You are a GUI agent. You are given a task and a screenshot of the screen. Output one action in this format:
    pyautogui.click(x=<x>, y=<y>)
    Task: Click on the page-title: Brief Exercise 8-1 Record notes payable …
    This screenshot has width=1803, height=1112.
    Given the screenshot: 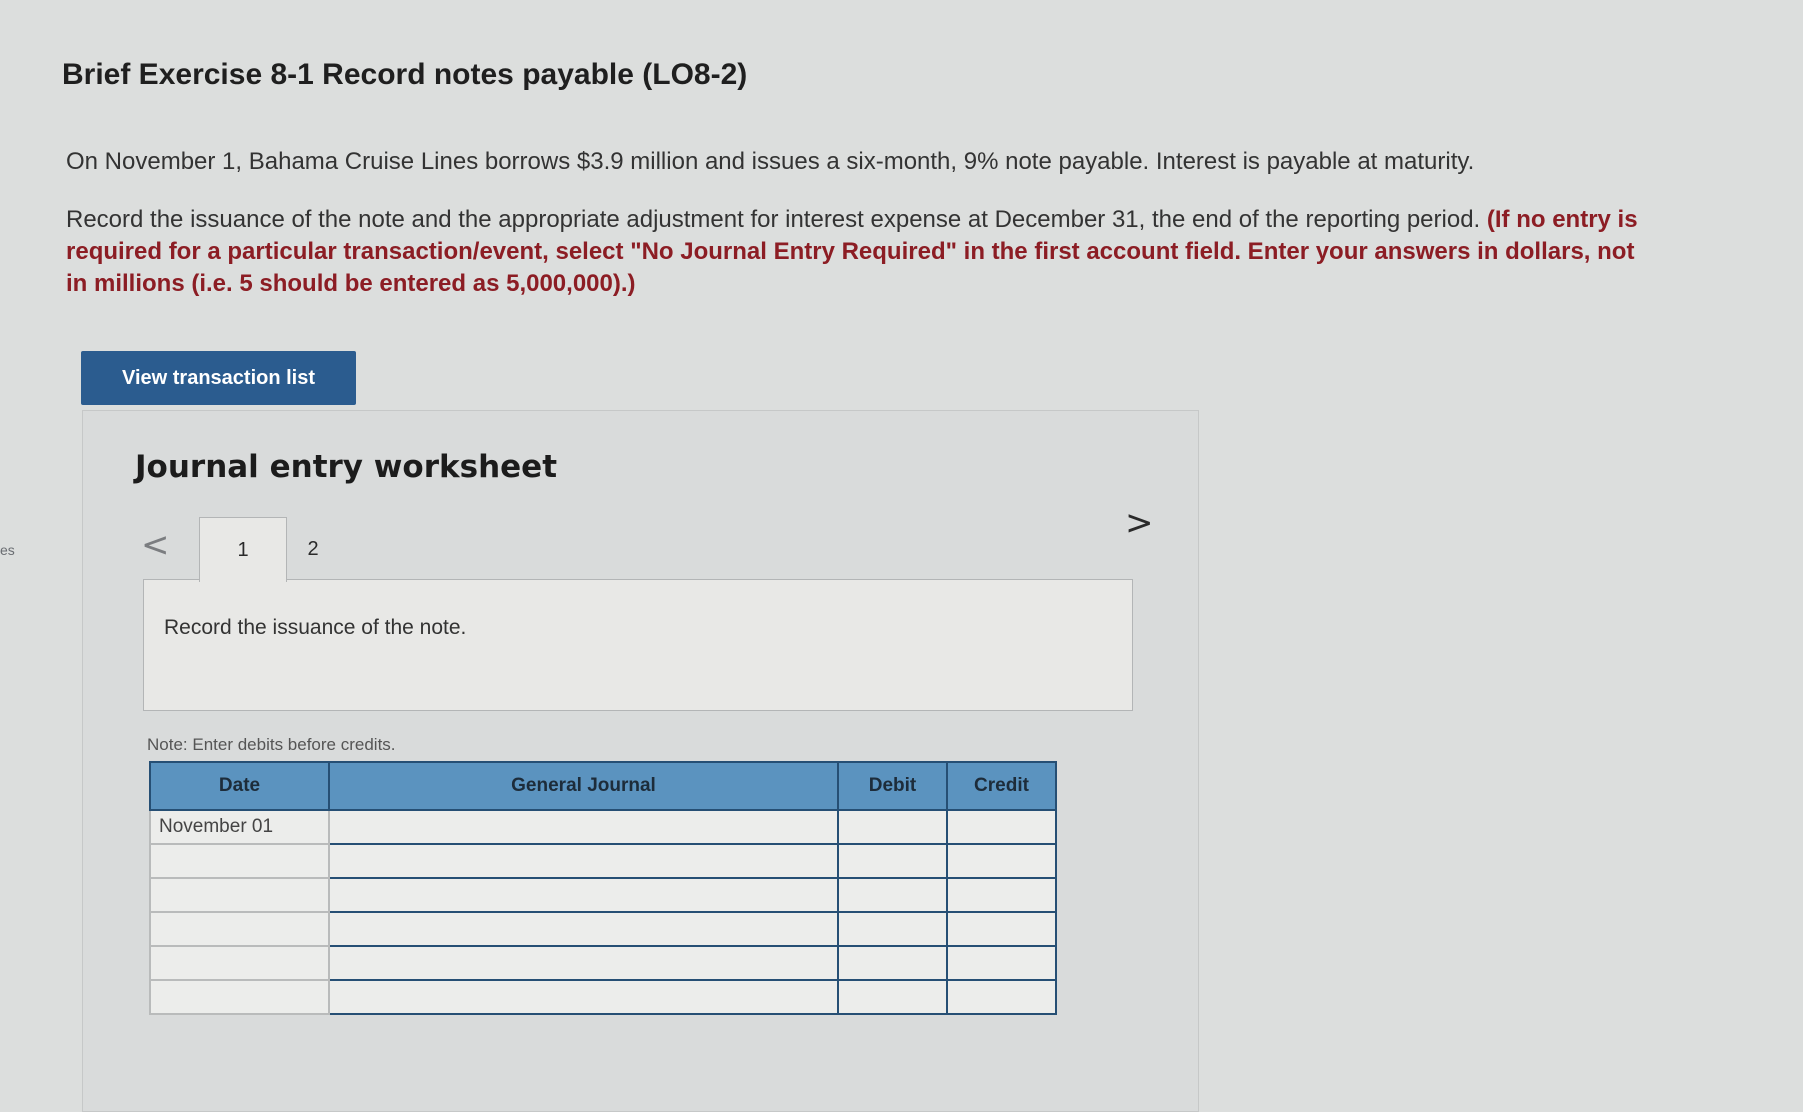 What is the action you would take?
    pyautogui.click(x=405, y=74)
    